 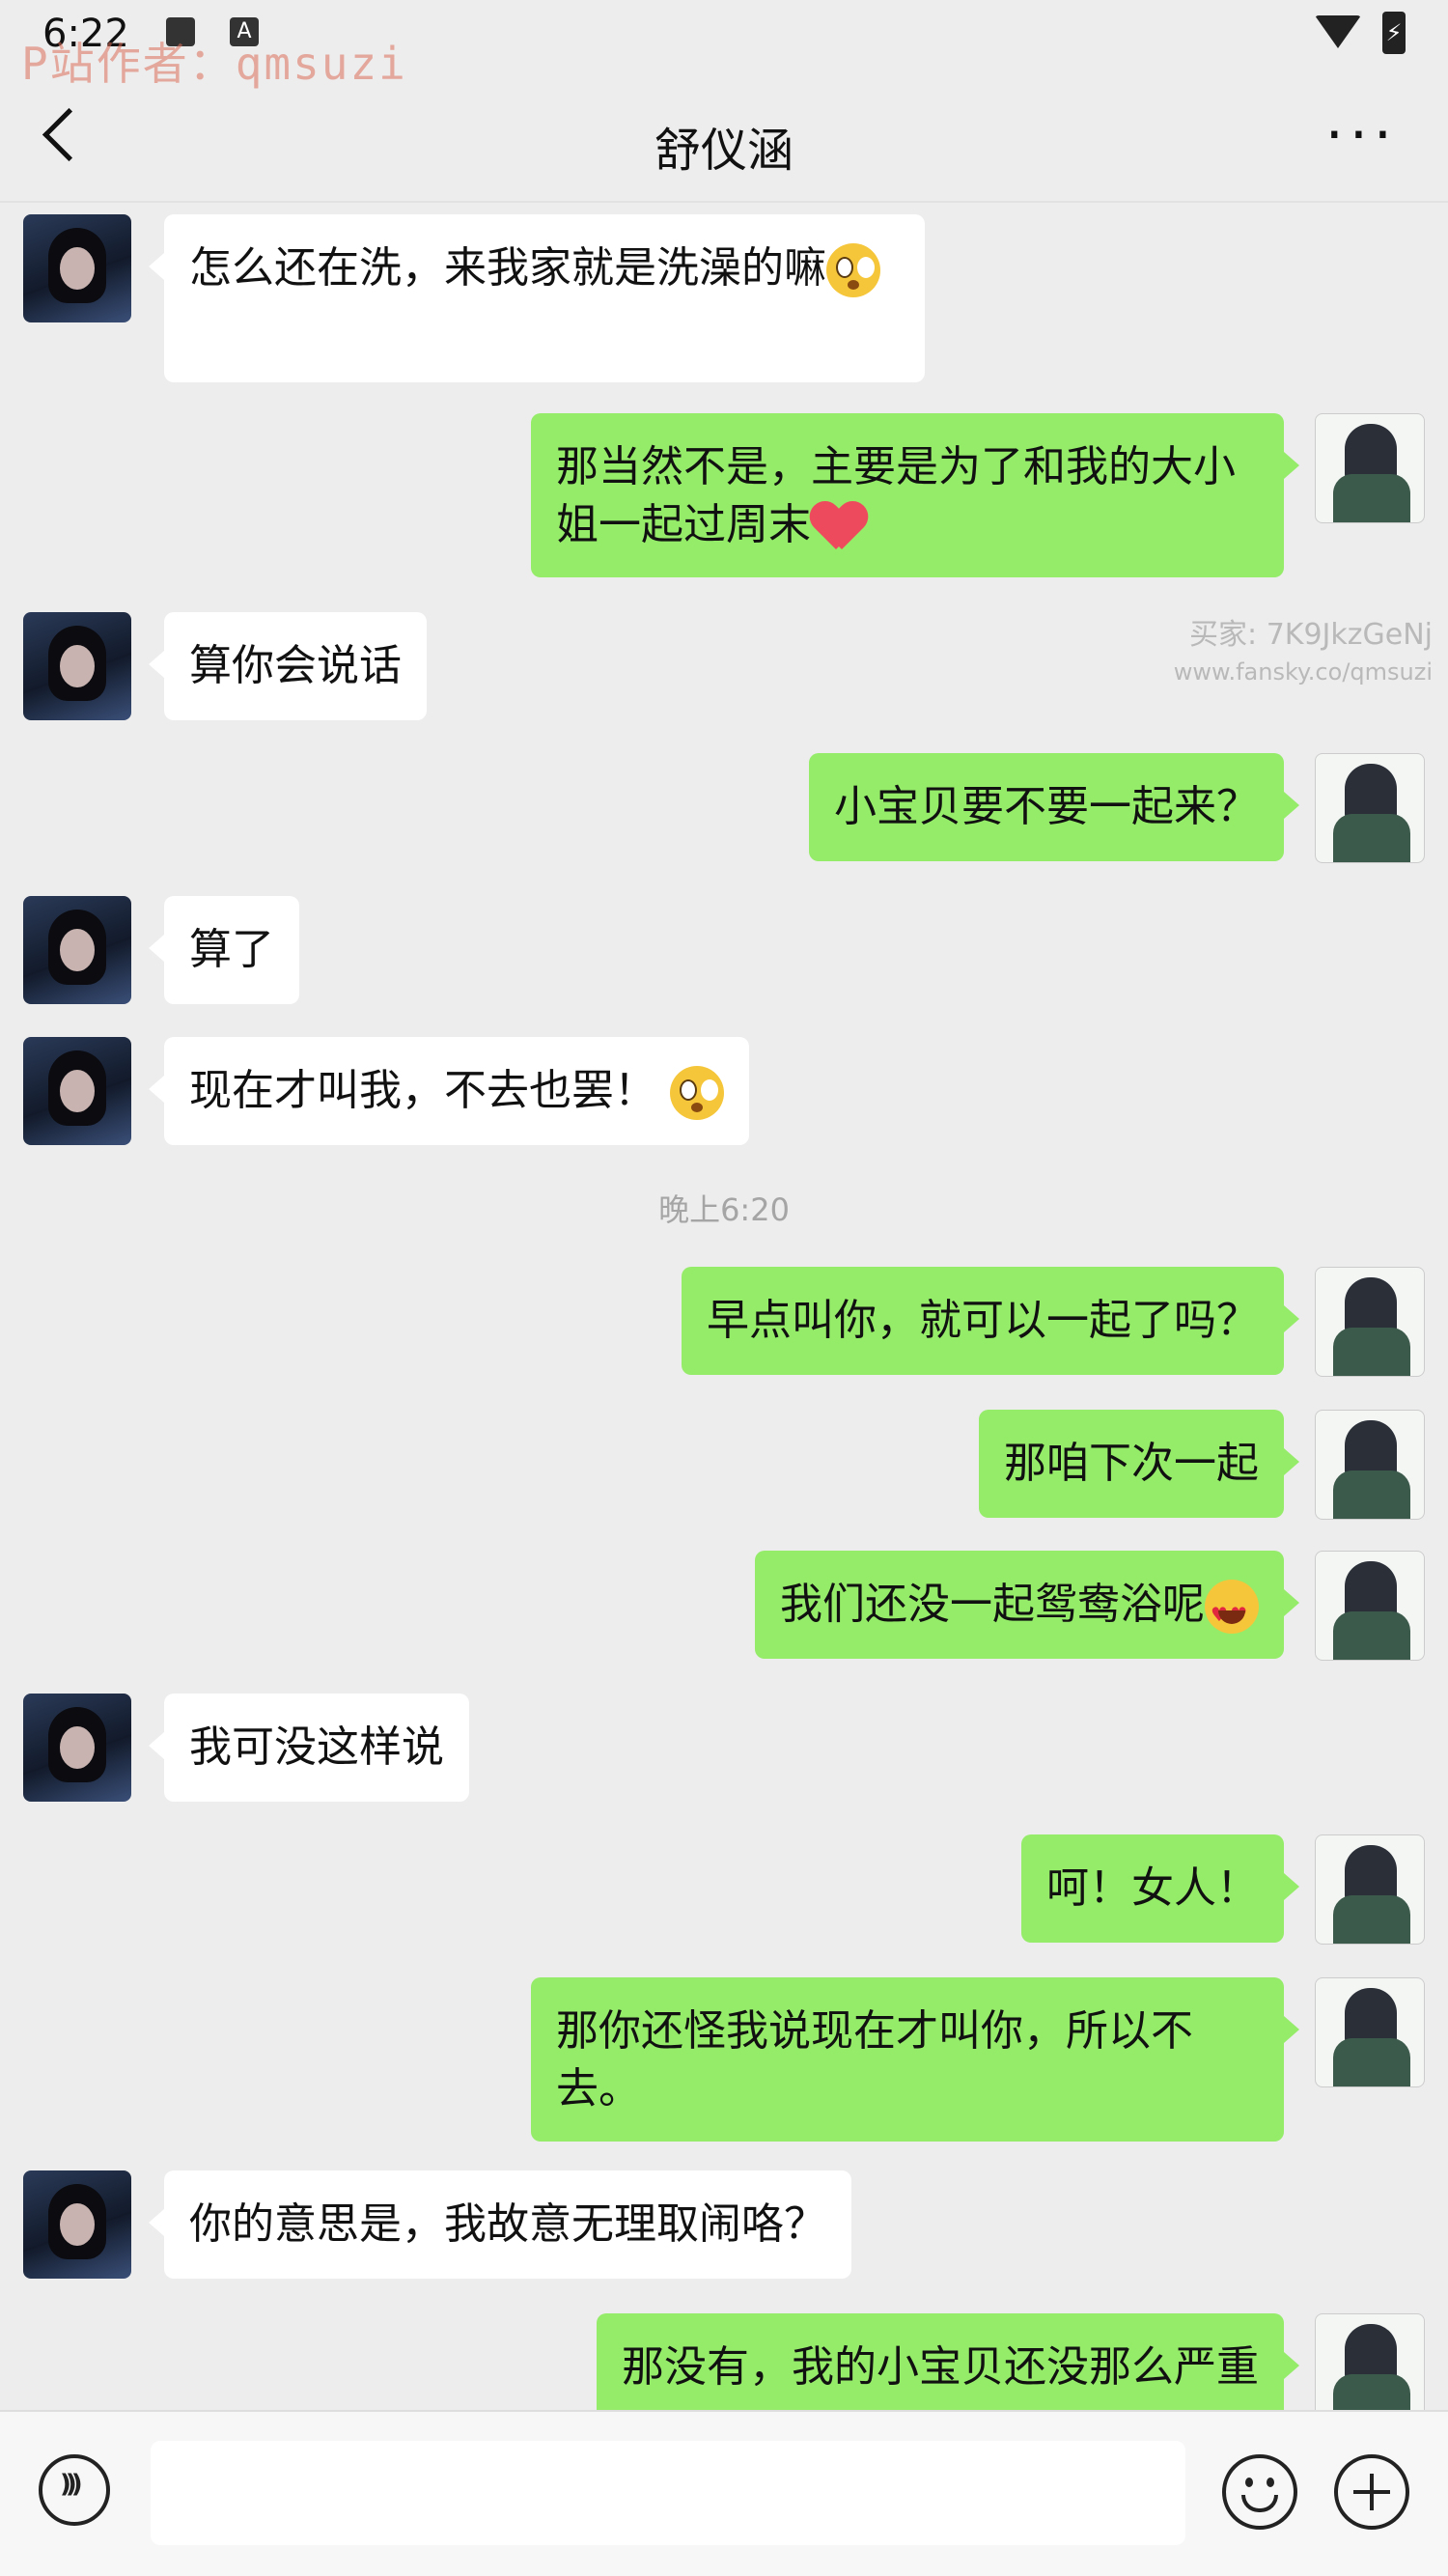 I want to click on message-bubble: 算了, so click(x=224, y=950).